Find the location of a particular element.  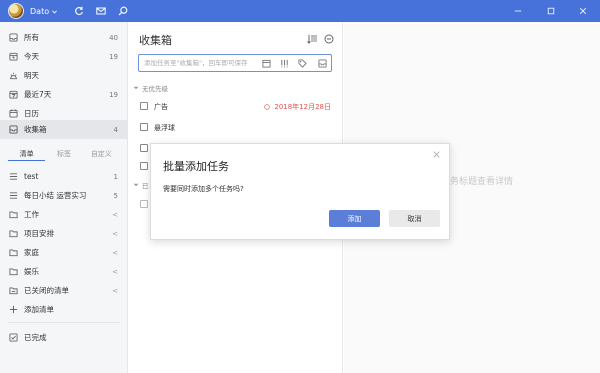

sidebar-item-list: 每日小结 运营实习 5 is located at coordinates (64, 195).